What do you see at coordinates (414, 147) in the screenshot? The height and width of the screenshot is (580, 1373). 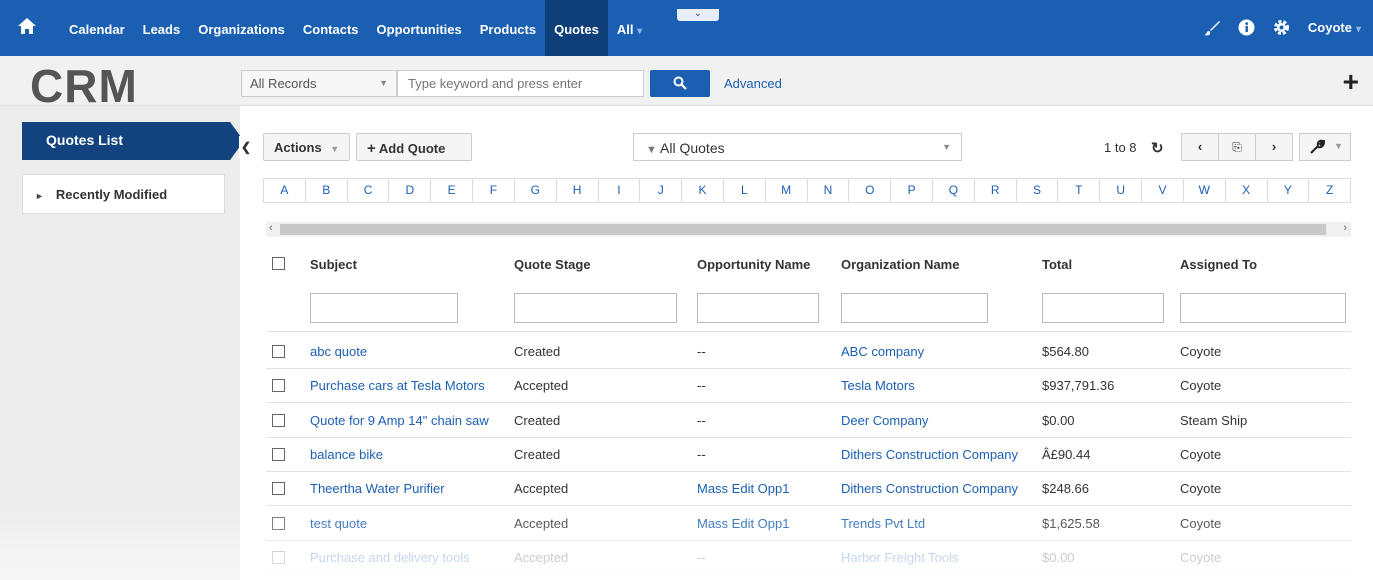 I see `add-quote-button: + Add Quote` at bounding box center [414, 147].